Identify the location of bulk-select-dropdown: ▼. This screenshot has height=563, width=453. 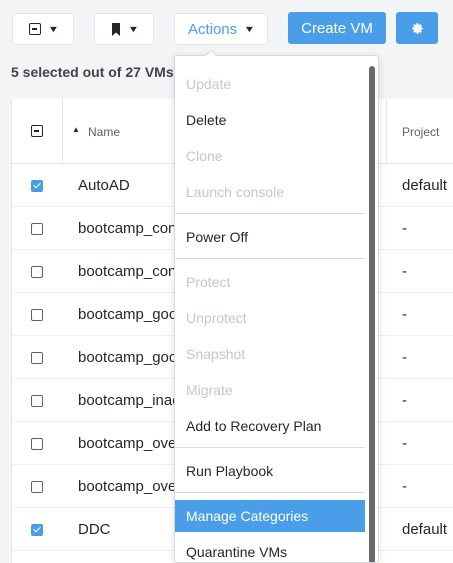
(43, 29).